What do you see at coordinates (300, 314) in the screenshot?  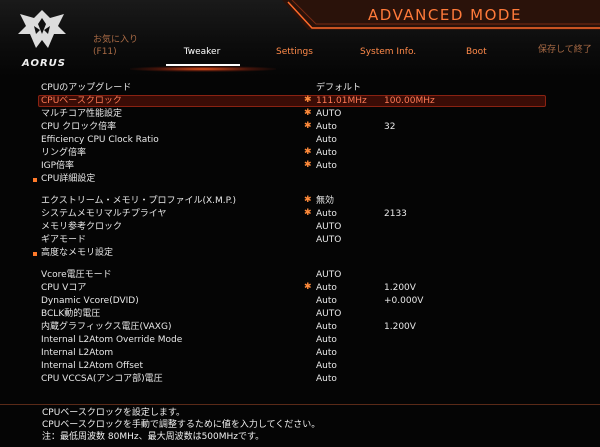 I see `setting-row: BCLK動的電圧 AUTO` at bounding box center [300, 314].